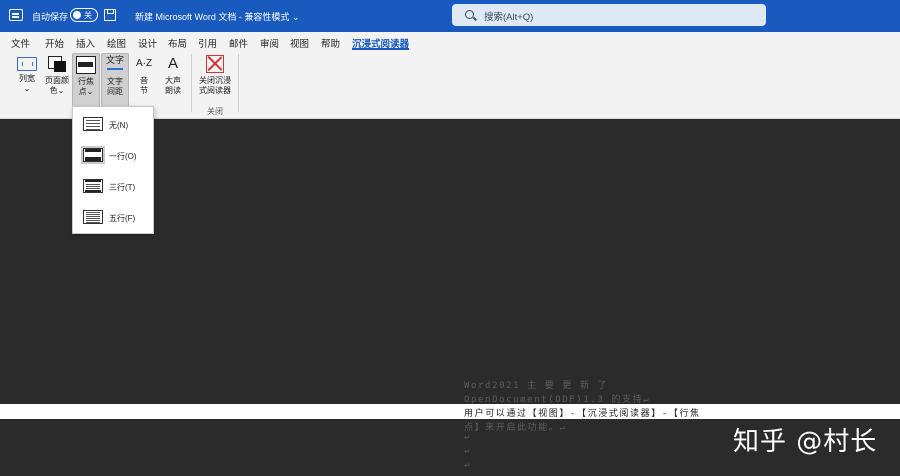  Describe the element at coordinates (54, 43) in the screenshot. I see `tab-home: 开始` at that location.